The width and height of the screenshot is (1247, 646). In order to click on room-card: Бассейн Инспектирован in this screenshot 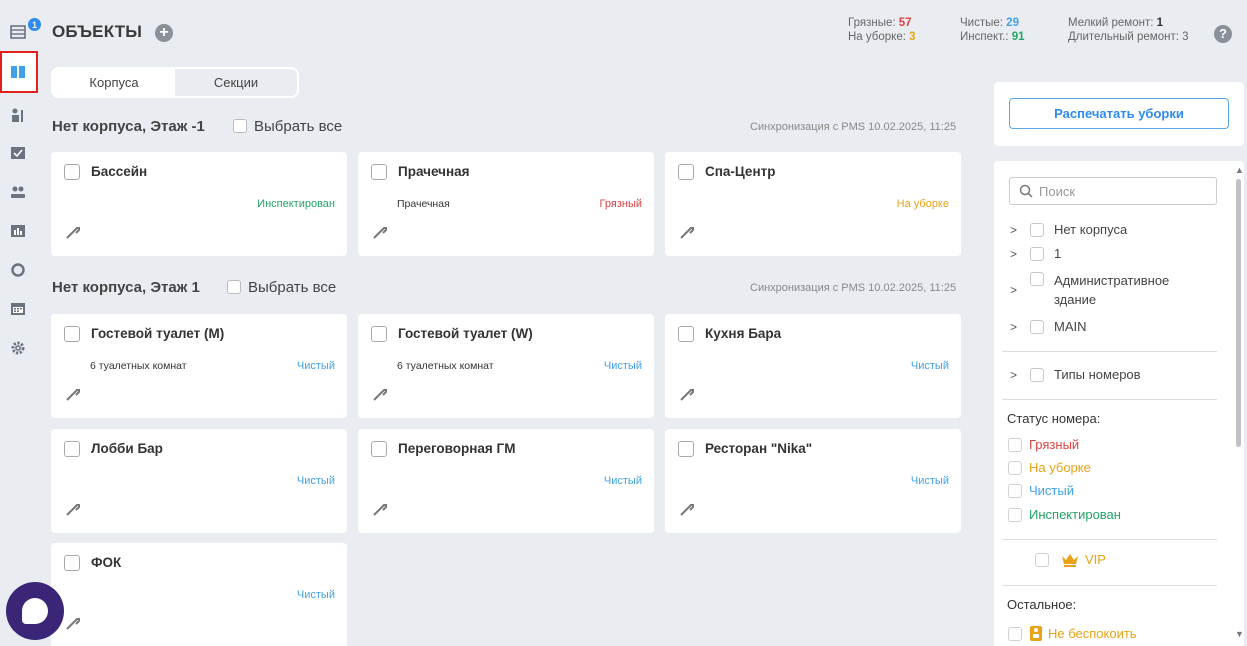, I will do `click(199, 204)`.